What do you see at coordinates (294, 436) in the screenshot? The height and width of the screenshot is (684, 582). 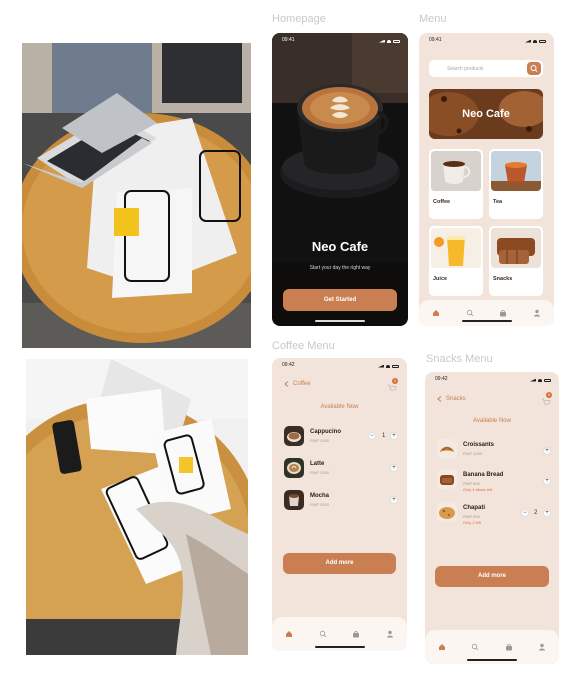 I see `cappucino-image` at bounding box center [294, 436].